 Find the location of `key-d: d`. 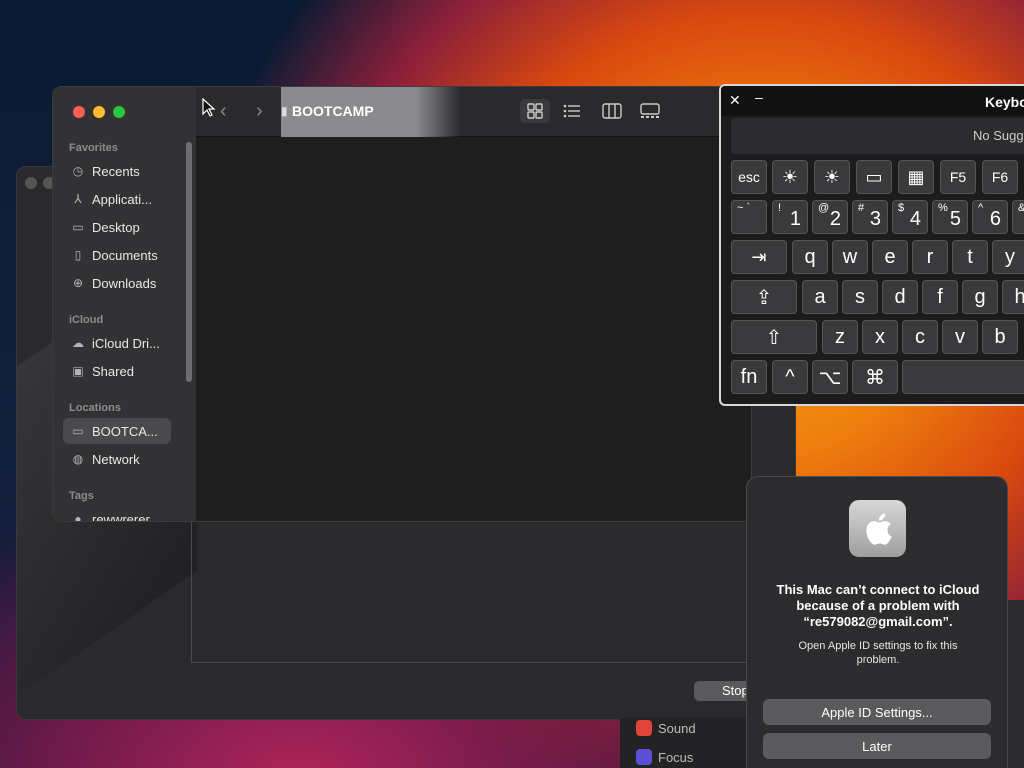

key-d: d is located at coordinates (900, 297).